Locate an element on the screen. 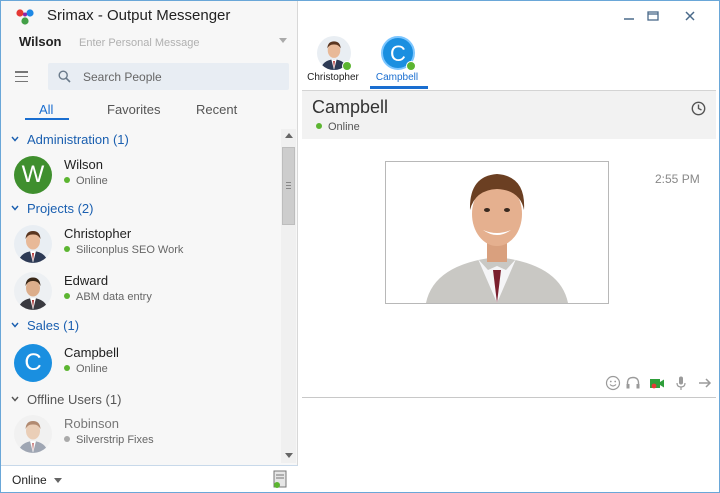 Image resolution: width=720 pixels, height=493 pixels. status-text: ABM data entry is located at coordinates (114, 297).